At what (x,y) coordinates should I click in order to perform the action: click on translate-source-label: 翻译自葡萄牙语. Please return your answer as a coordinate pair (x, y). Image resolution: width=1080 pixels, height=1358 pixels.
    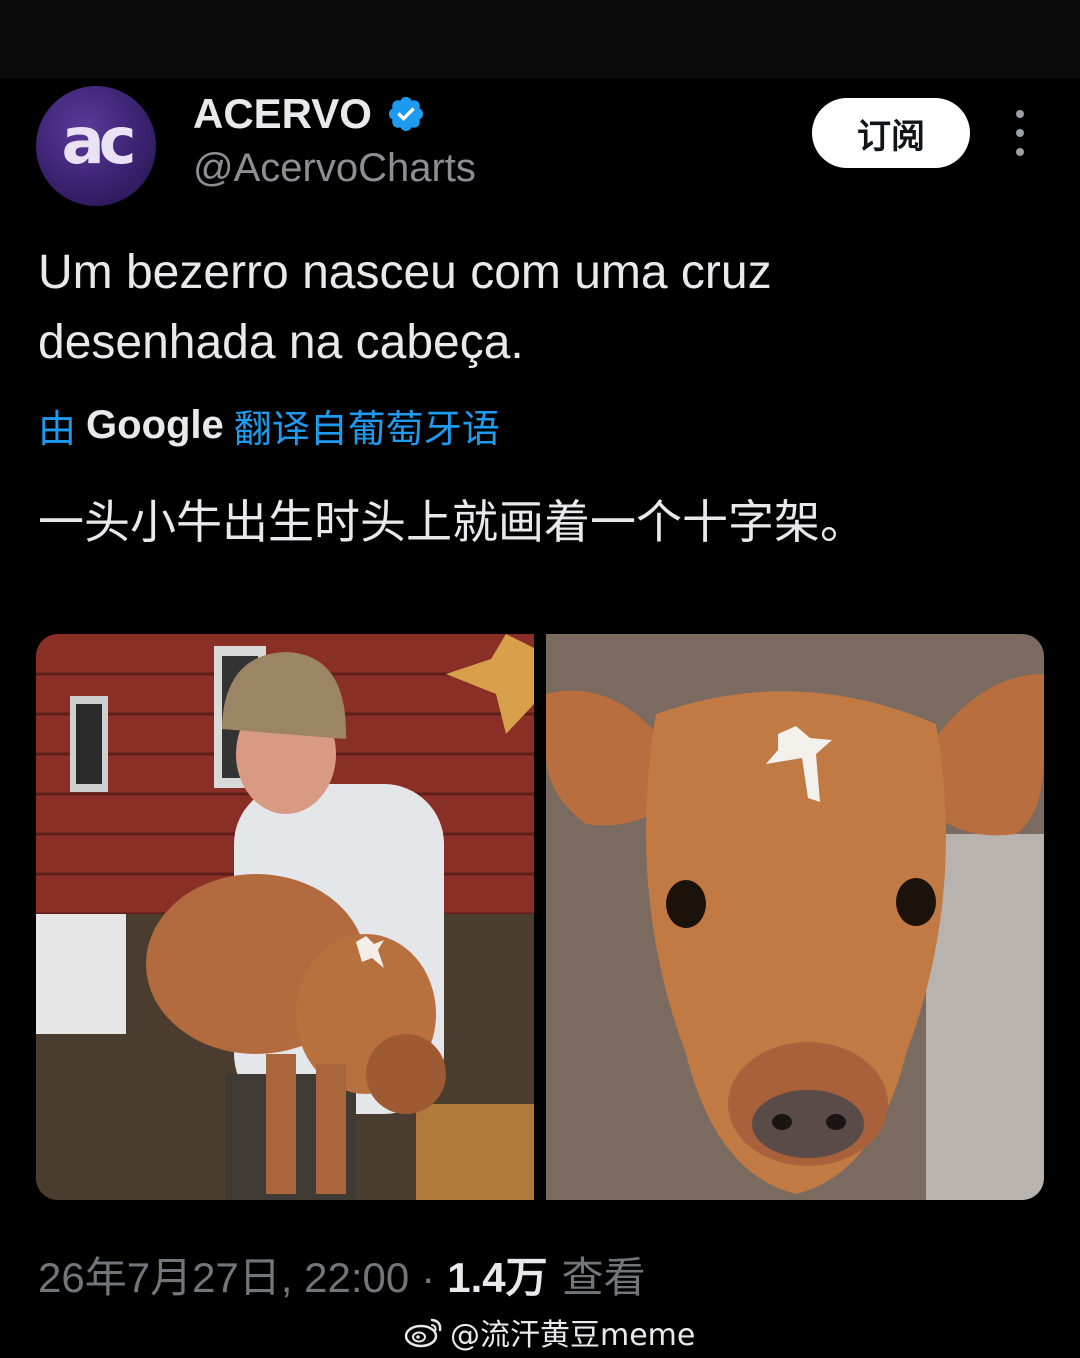
    Looking at the image, I should click on (367, 425).